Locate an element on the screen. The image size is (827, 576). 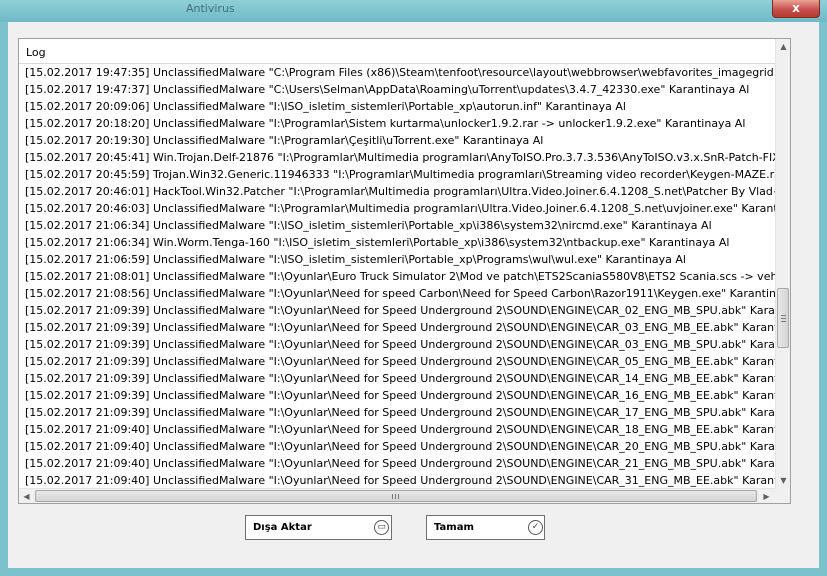
vertical-scroll-thumb is located at coordinates (783, 318).